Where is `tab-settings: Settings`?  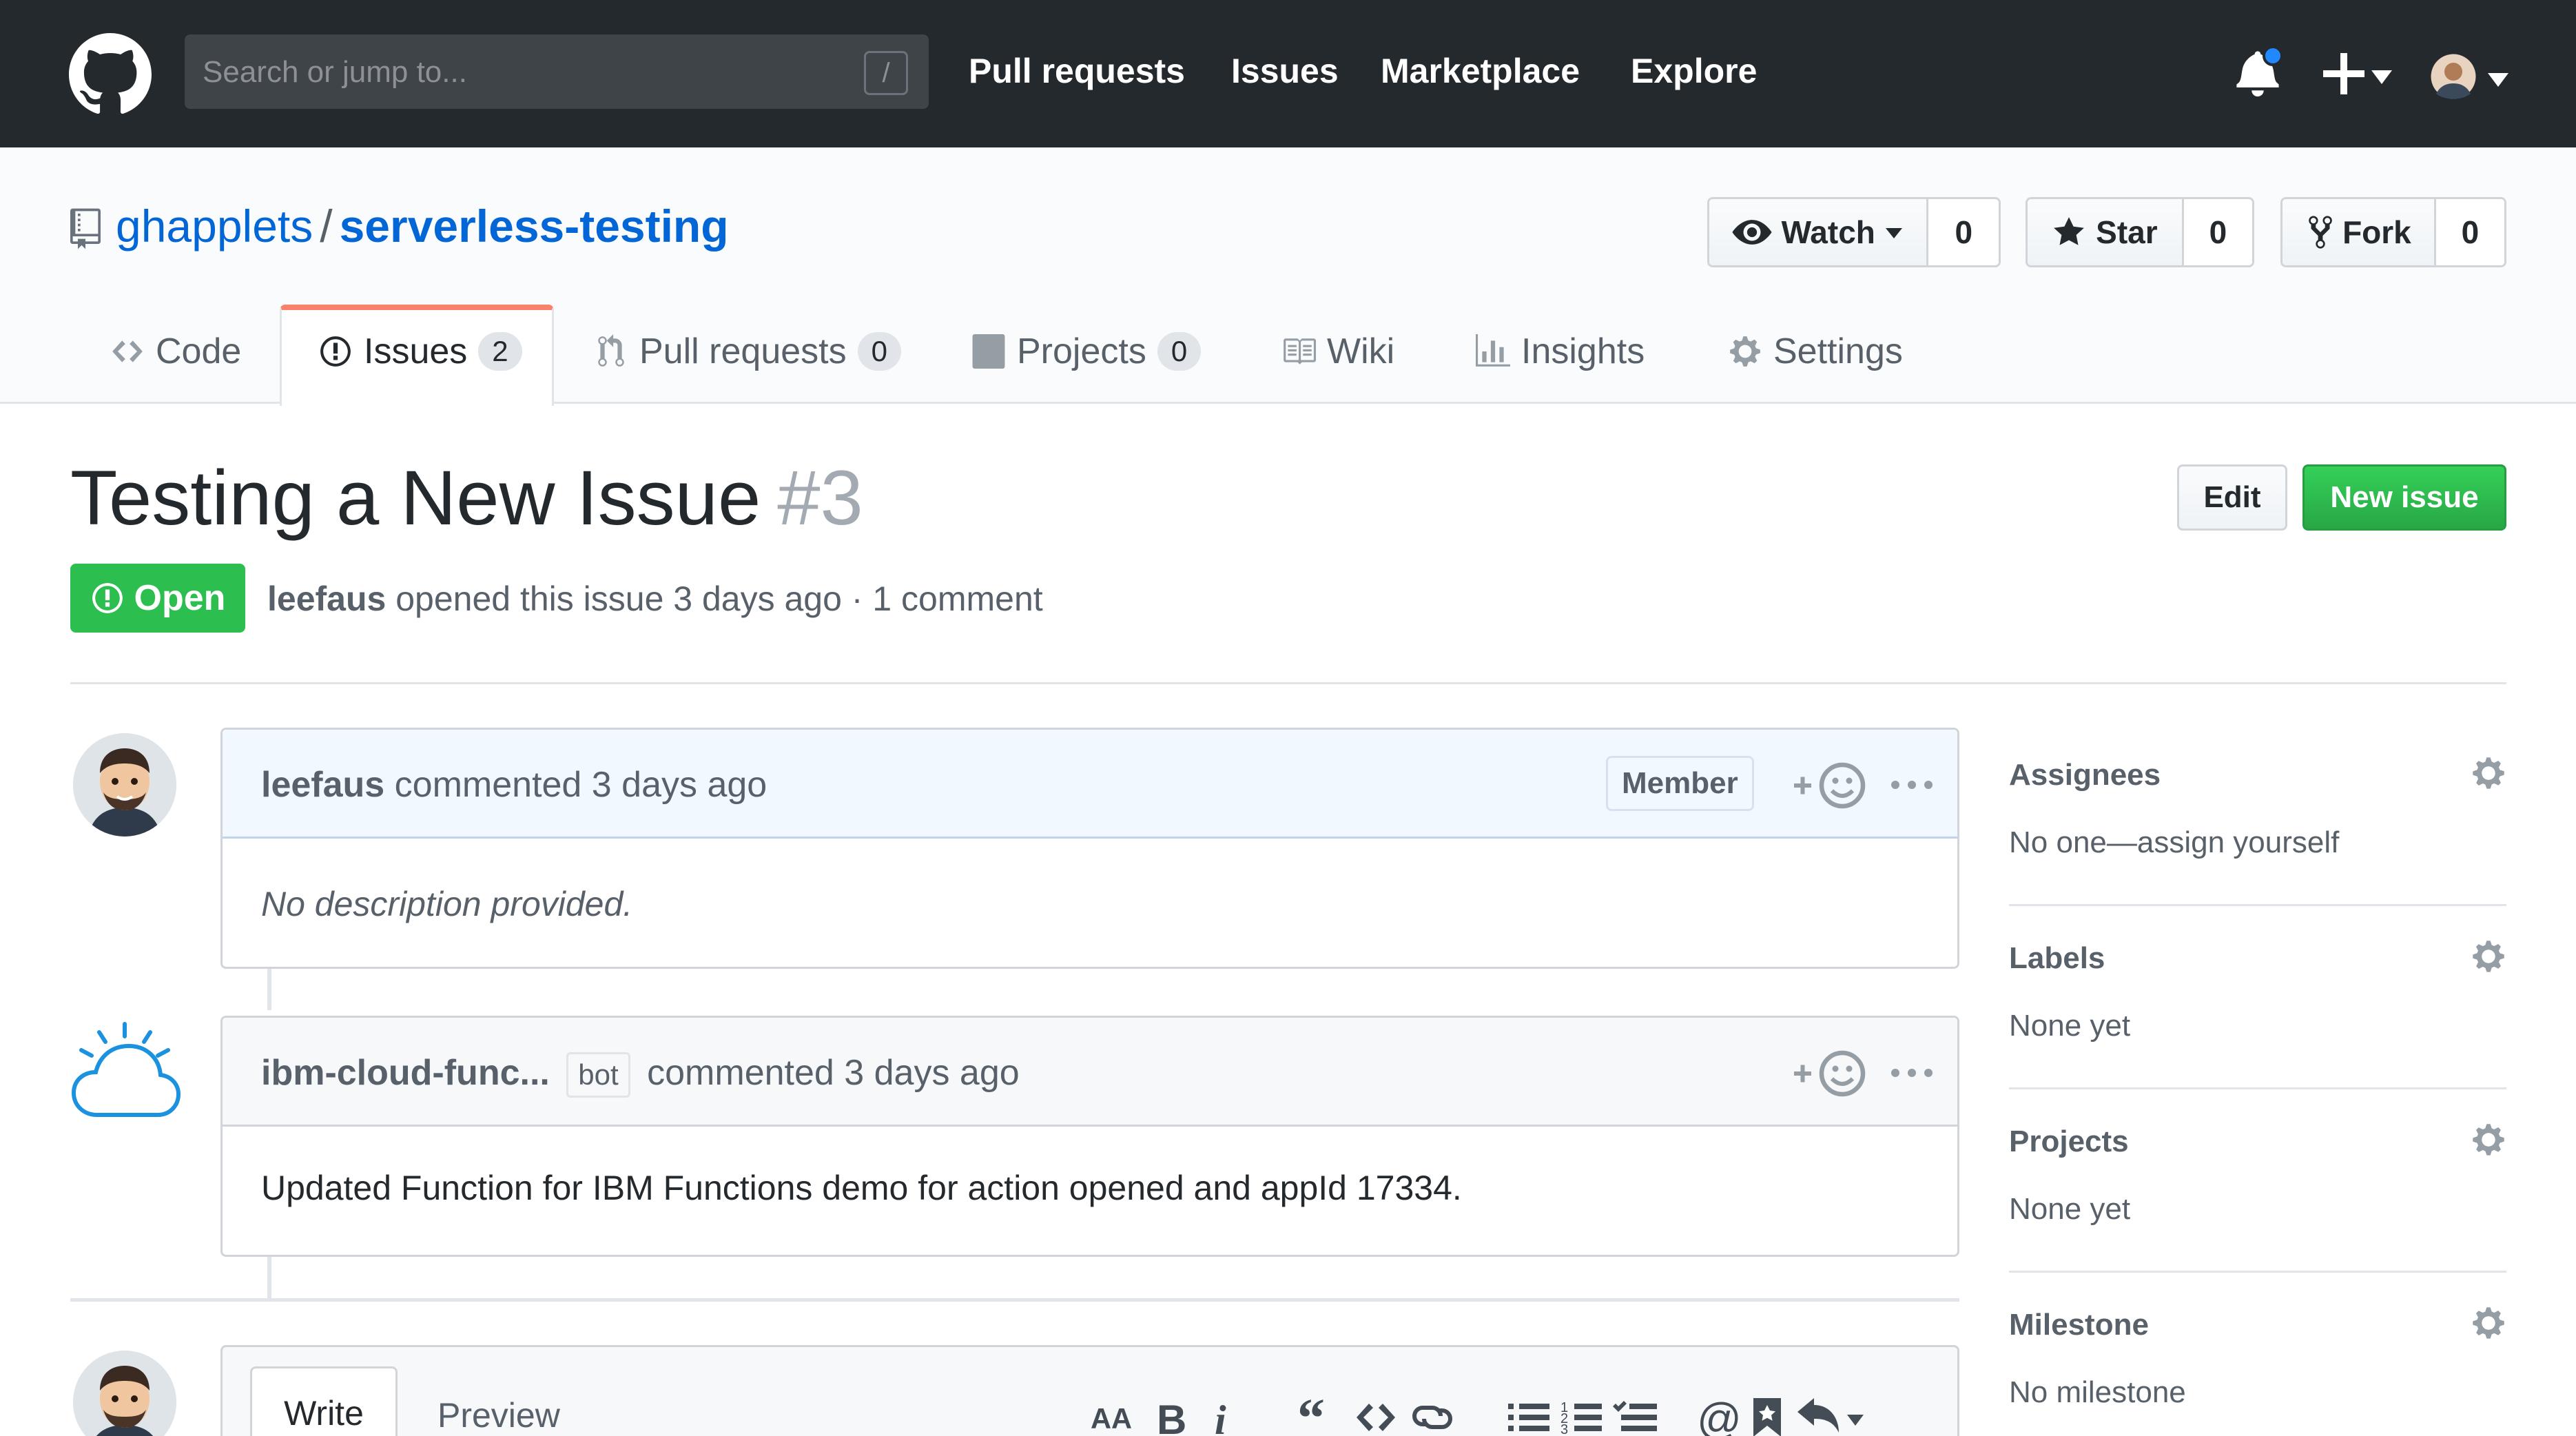 tab-settings: Settings is located at coordinates (1815, 351).